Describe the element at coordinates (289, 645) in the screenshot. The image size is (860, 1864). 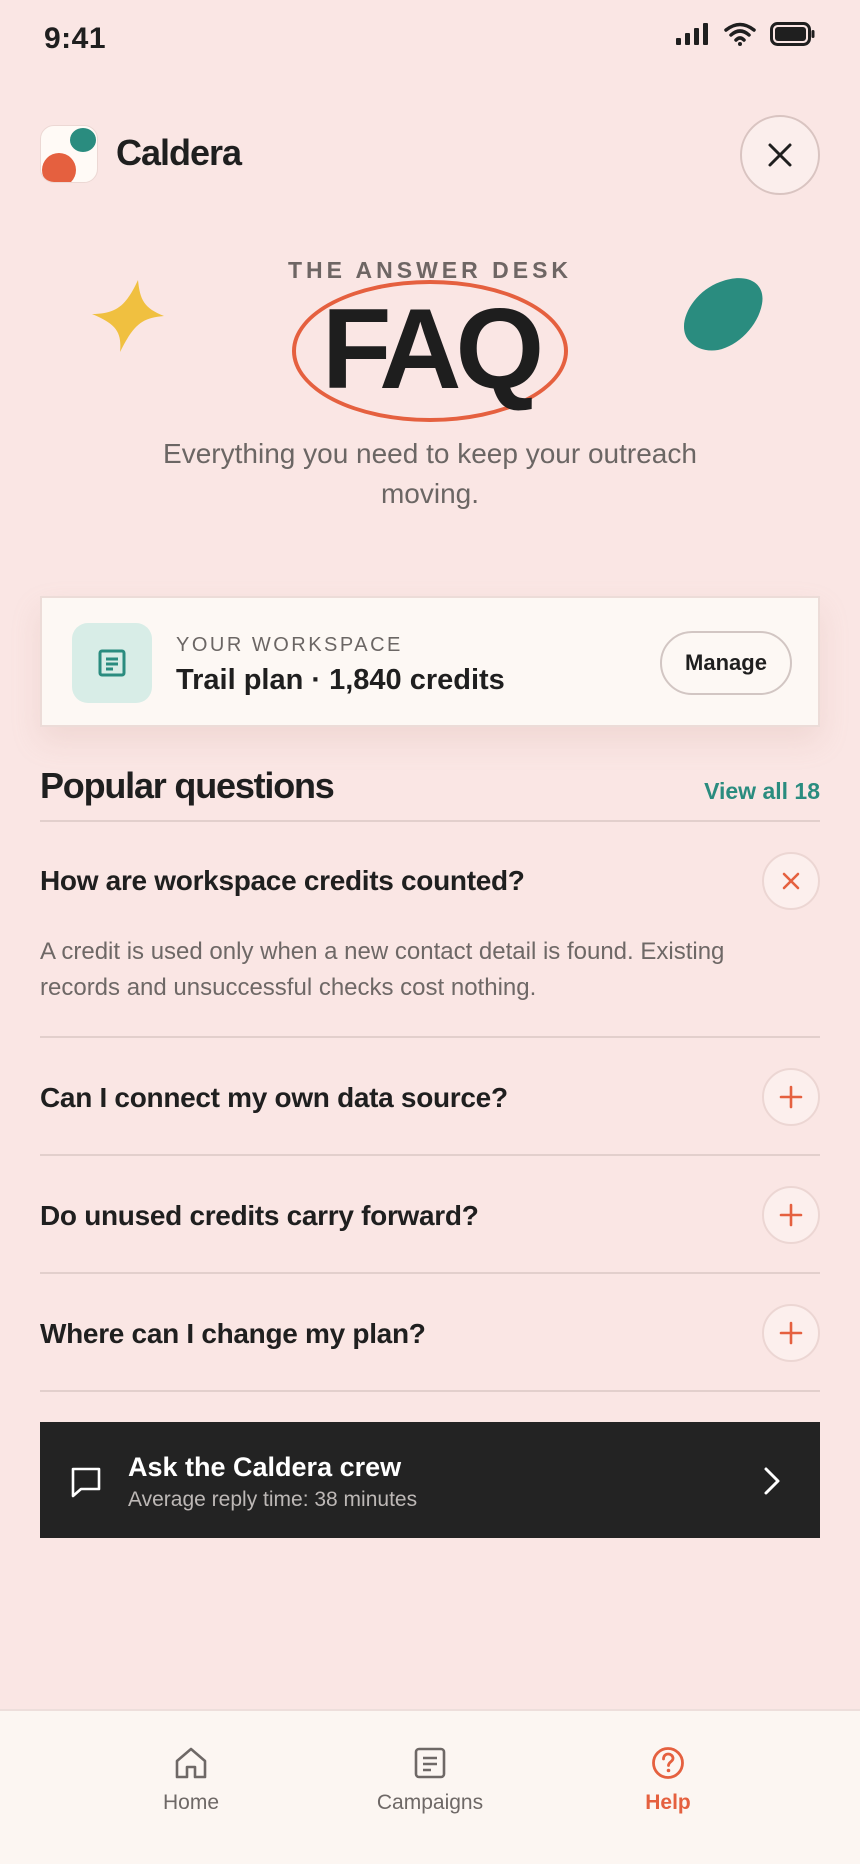
I see `workspace-label: YOUR WORKSPACE` at that location.